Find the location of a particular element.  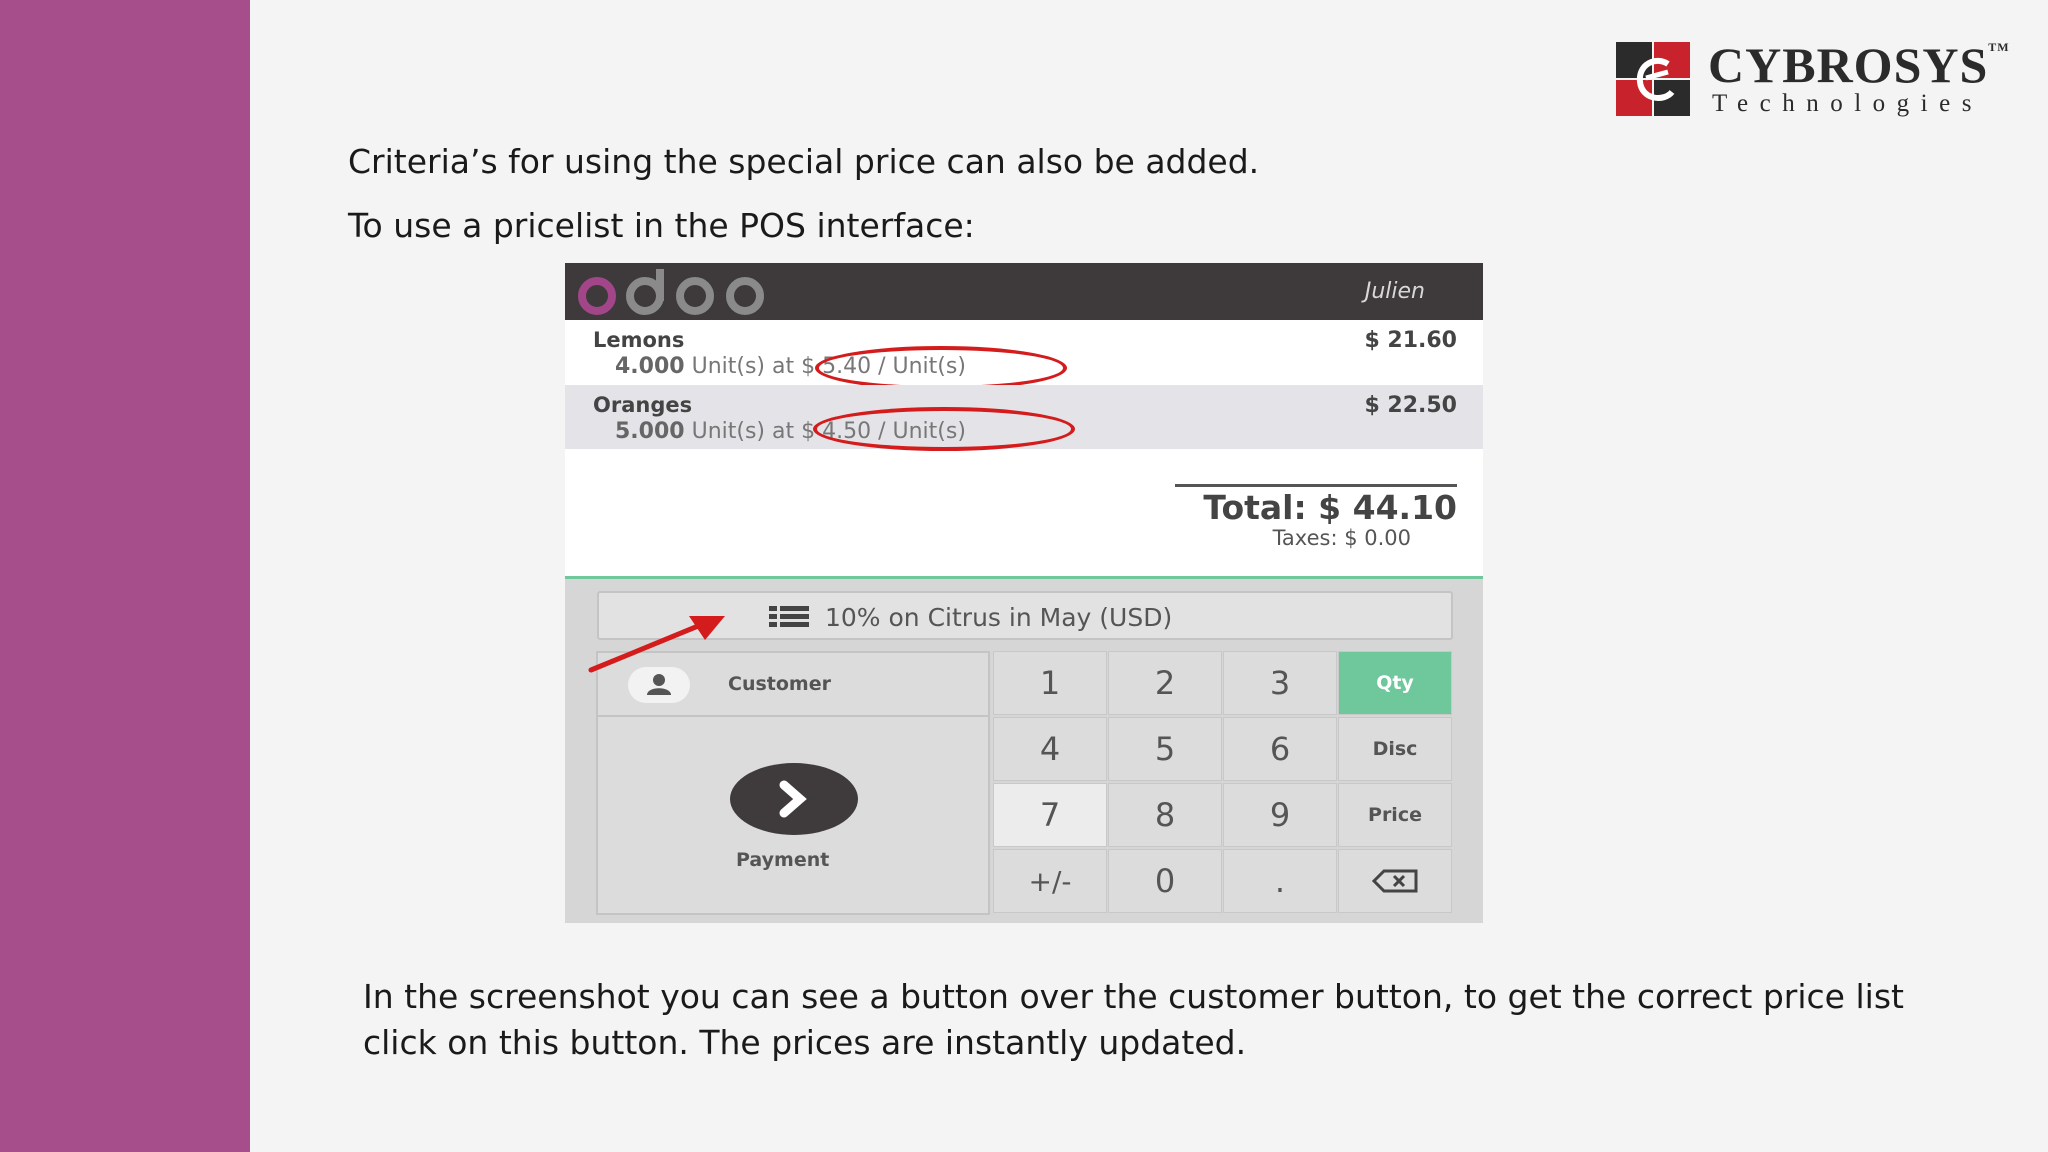

product-name: Oranges is located at coordinates (643, 405).